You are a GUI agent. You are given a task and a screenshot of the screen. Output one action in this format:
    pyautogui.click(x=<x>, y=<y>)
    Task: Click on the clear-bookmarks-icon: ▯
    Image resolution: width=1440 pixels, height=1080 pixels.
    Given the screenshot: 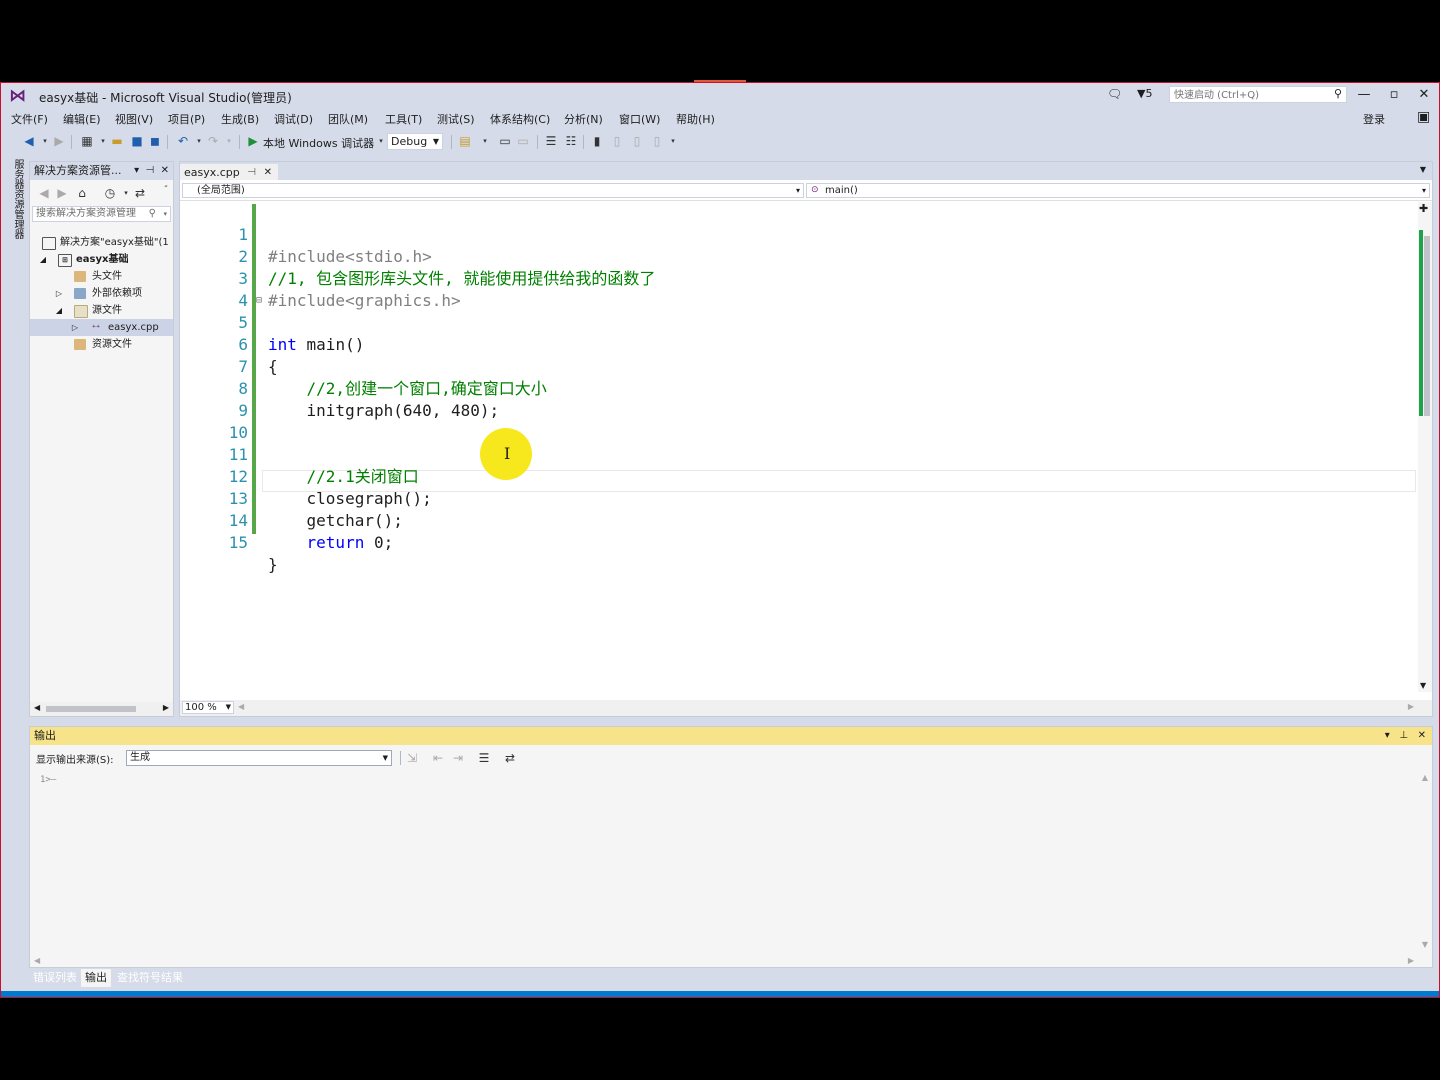 What is the action you would take?
    pyautogui.click(x=657, y=141)
    